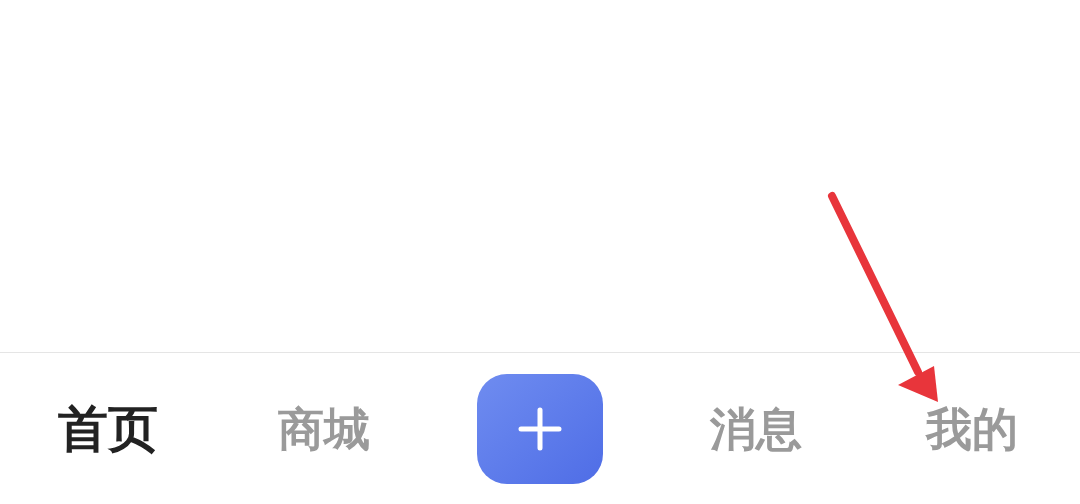  I want to click on nav-tab: 消息, so click(756, 428).